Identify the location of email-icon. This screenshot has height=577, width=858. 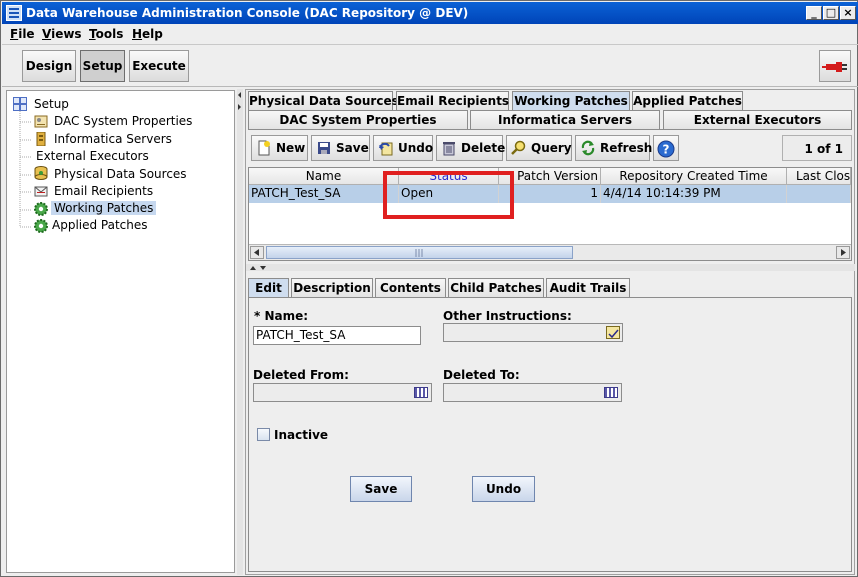
(41, 191).